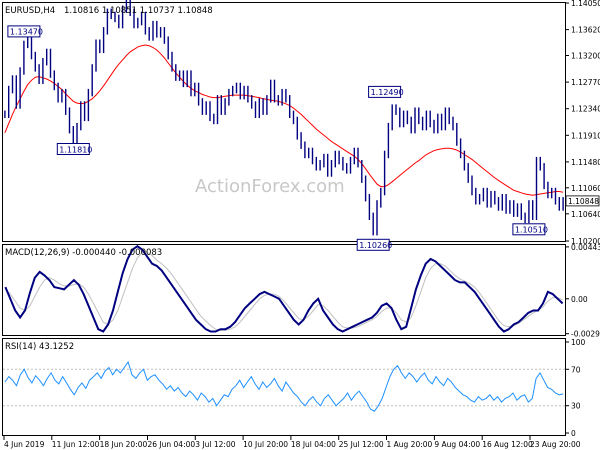 This screenshot has width=600, height=450. I want to click on rsi-y-tick-label: 70, so click(576, 369).